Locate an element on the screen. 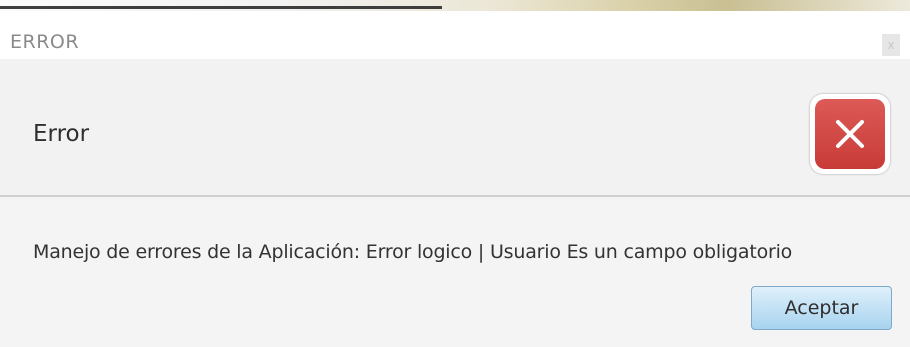 This screenshot has height=347, width=910. error-icon is located at coordinates (850, 134).